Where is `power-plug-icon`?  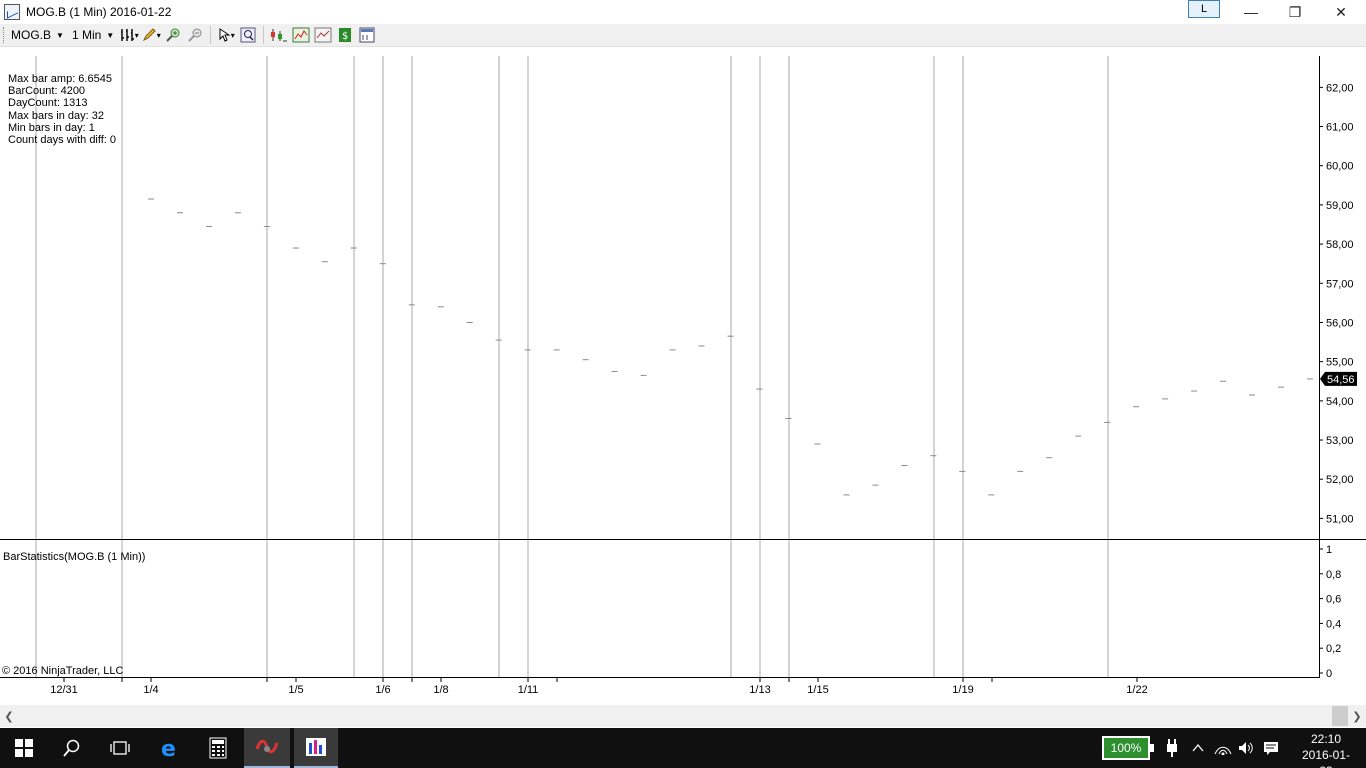
power-plug-icon is located at coordinates (1172, 748).